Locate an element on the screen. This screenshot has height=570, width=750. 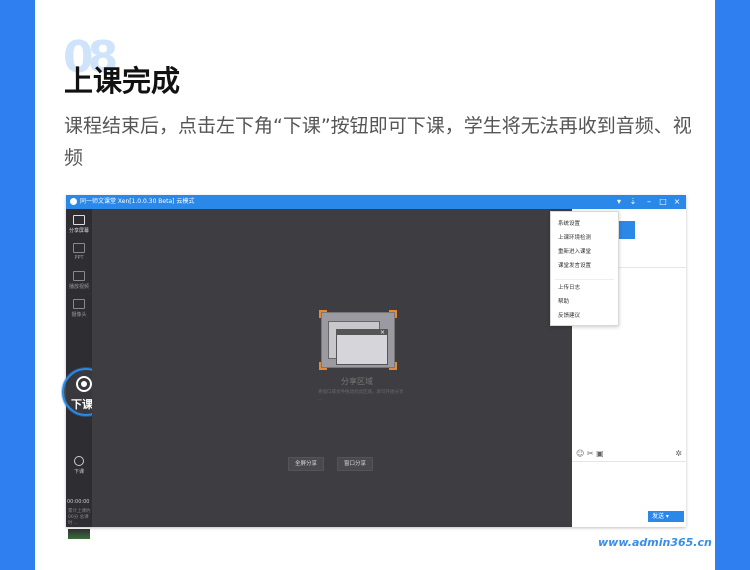
menu-item-feedback: 反馈建议 is located at coordinates (569, 315).